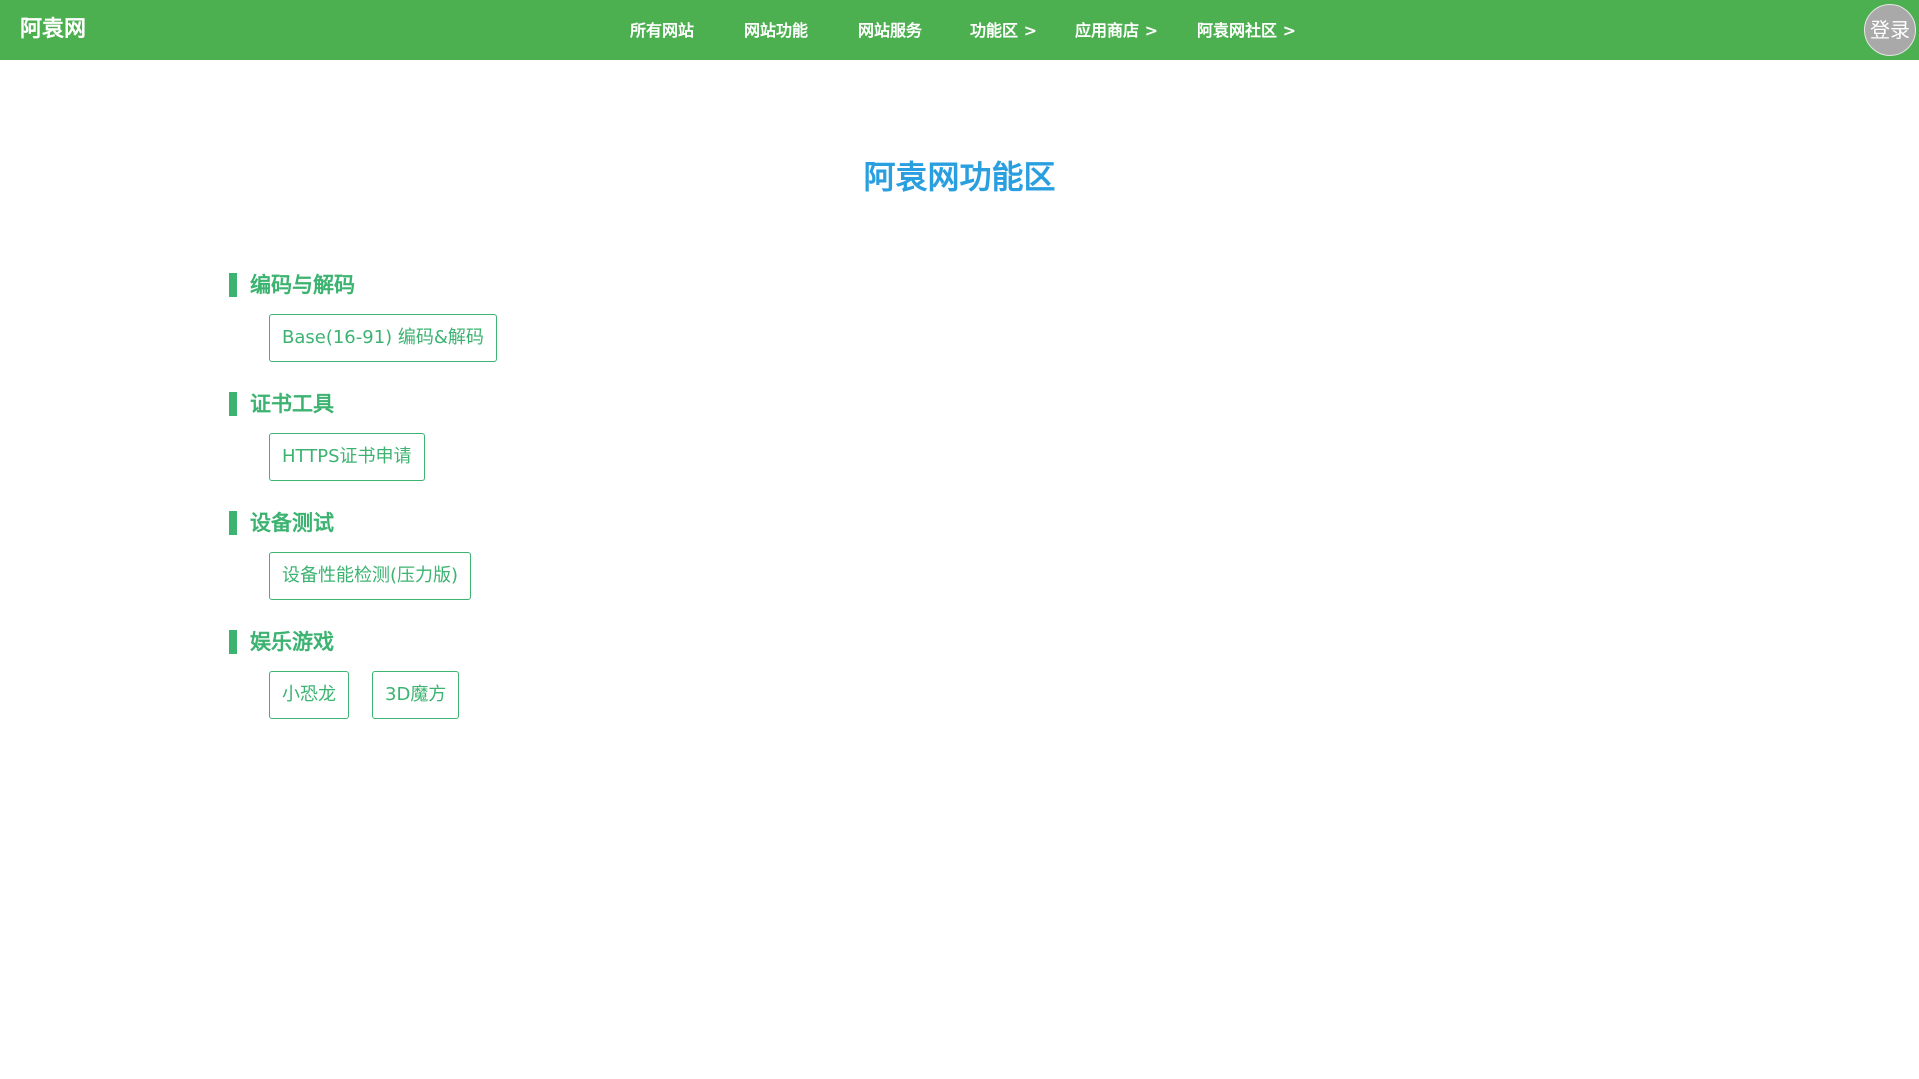 Image resolution: width=1919 pixels, height=1079 pixels. I want to click on main-nav: 所有网站 网站功能 网站服务 功能区 > 应用商店 > 阿袁网社区 >, so click(959, 31).